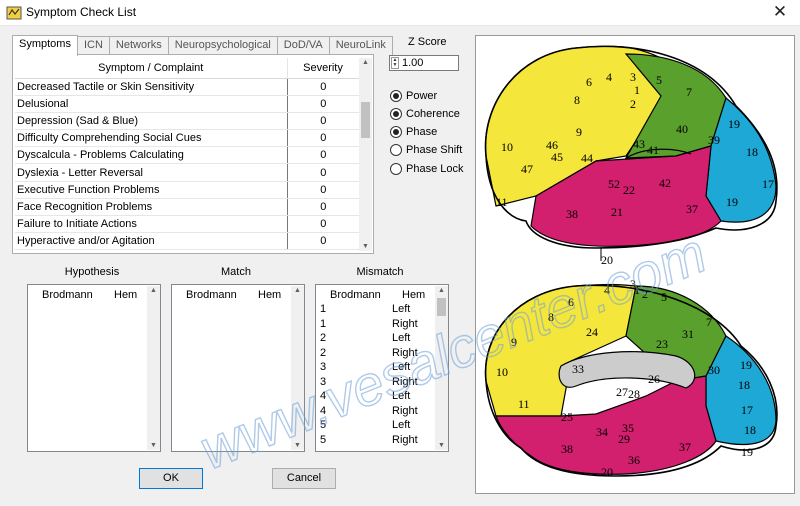 The height and width of the screenshot is (506, 800). I want to click on table-row: Failure to Initiate Actions 0, so click(187, 224).